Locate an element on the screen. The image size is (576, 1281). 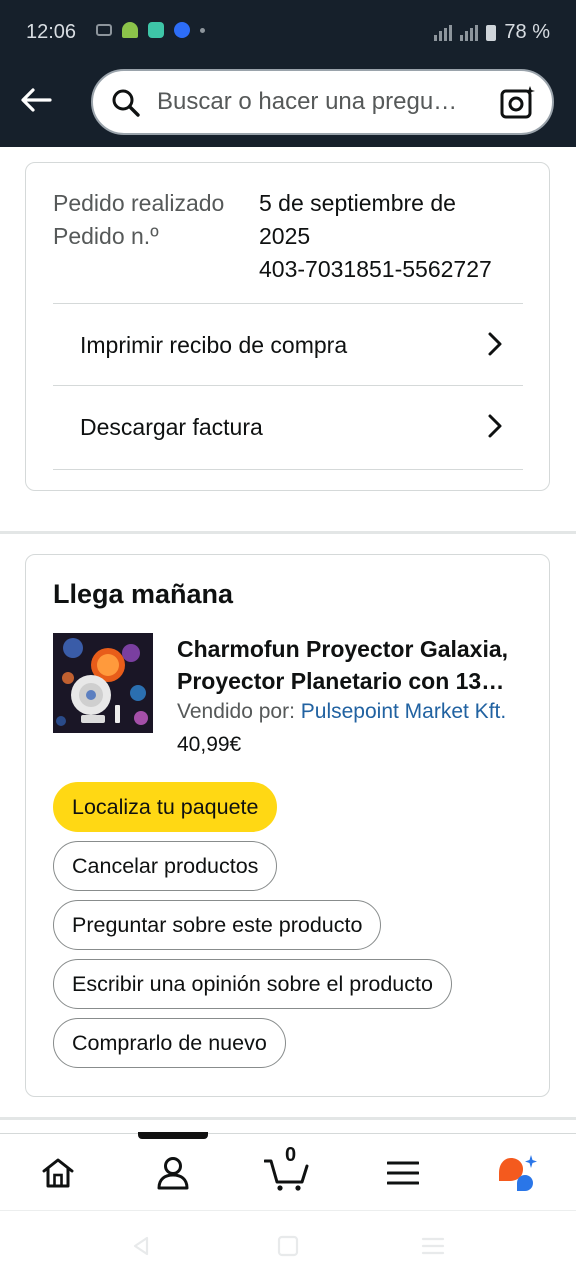
nav-menu is located at coordinates (403, 1173).